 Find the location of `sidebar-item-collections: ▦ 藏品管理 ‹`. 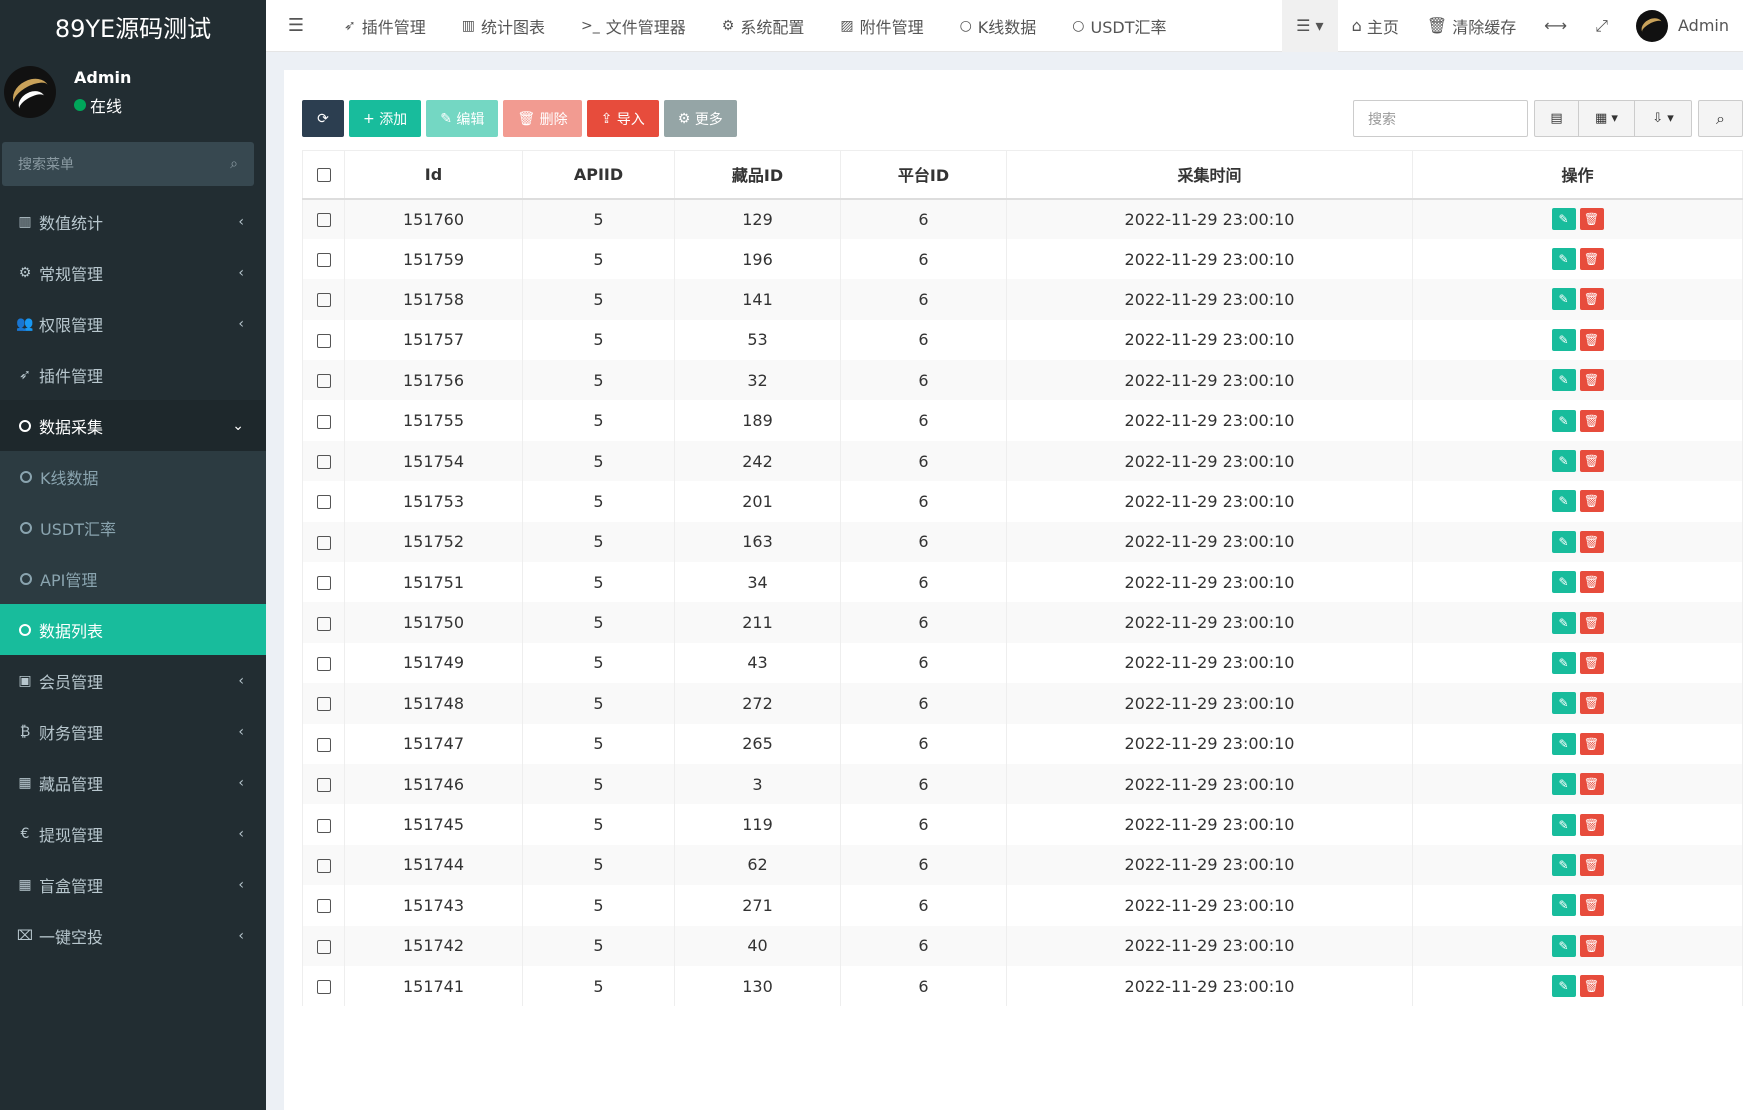

sidebar-item-collections: ▦ 藏品管理 ‹ is located at coordinates (133, 782).